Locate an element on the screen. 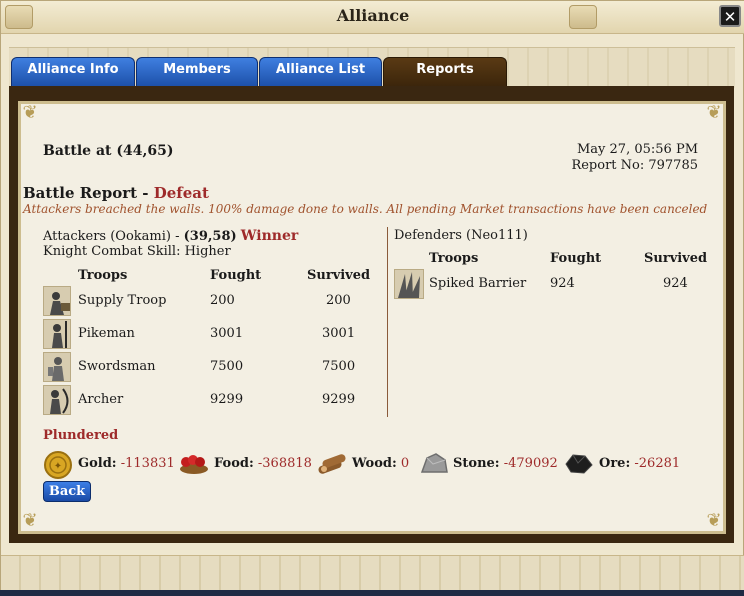 This screenshot has width=744, height=596. attacker-troop-survived: 200 is located at coordinates (338, 300).